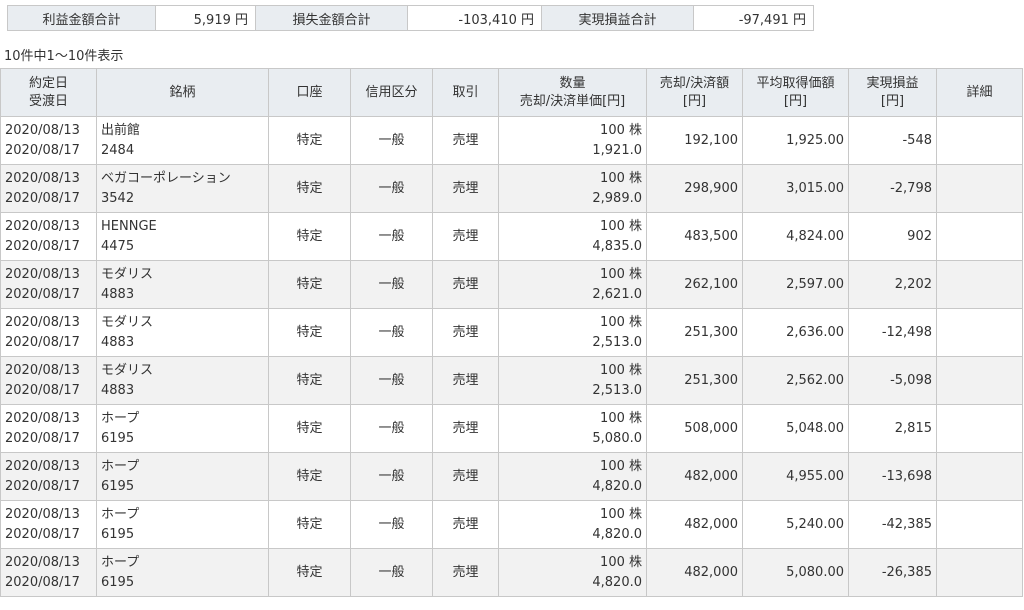 This screenshot has width=1024, height=610. Describe the element at coordinates (572, 428) in the screenshot. I see `quantity-cell: 100 株 5,080.0` at that location.